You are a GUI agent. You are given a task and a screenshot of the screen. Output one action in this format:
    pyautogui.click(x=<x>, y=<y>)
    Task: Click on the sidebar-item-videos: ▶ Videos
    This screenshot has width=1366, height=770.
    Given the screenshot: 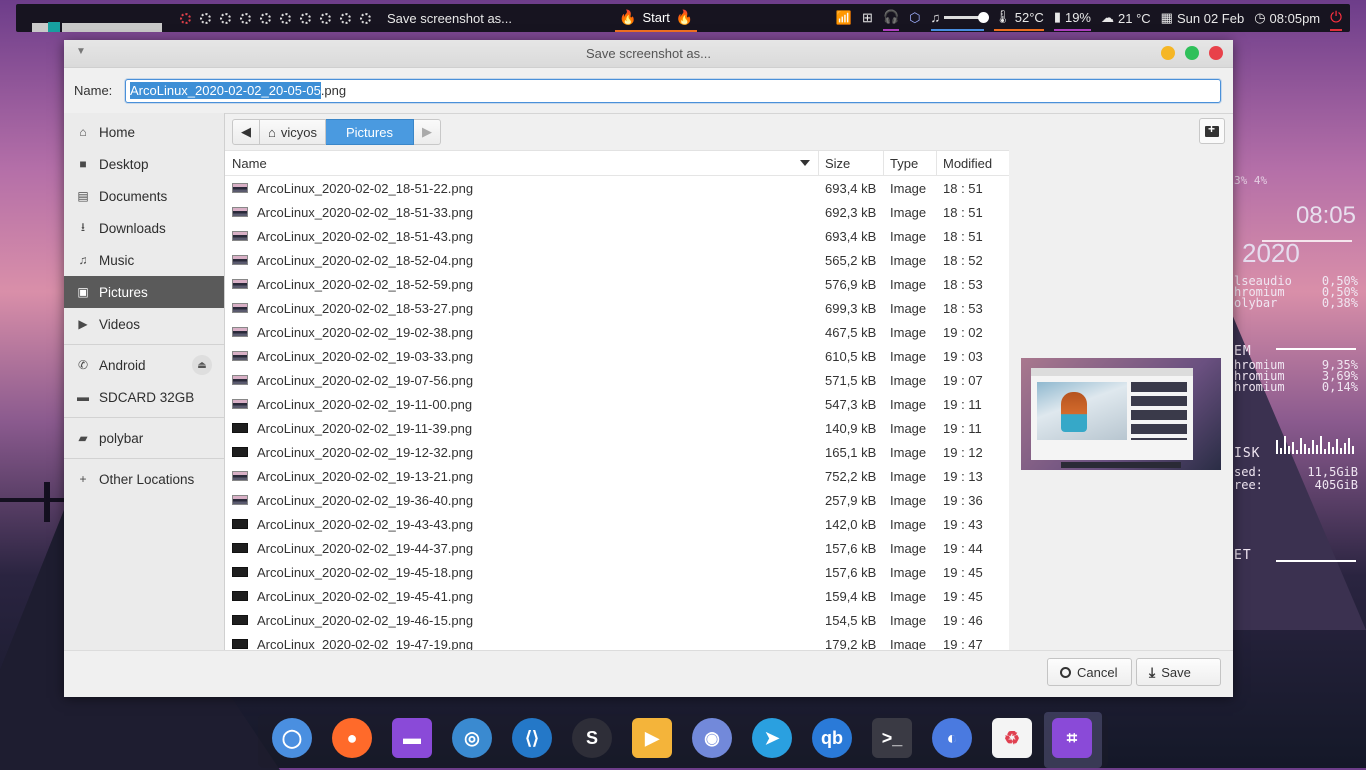 What is the action you would take?
    pyautogui.click(x=144, y=324)
    